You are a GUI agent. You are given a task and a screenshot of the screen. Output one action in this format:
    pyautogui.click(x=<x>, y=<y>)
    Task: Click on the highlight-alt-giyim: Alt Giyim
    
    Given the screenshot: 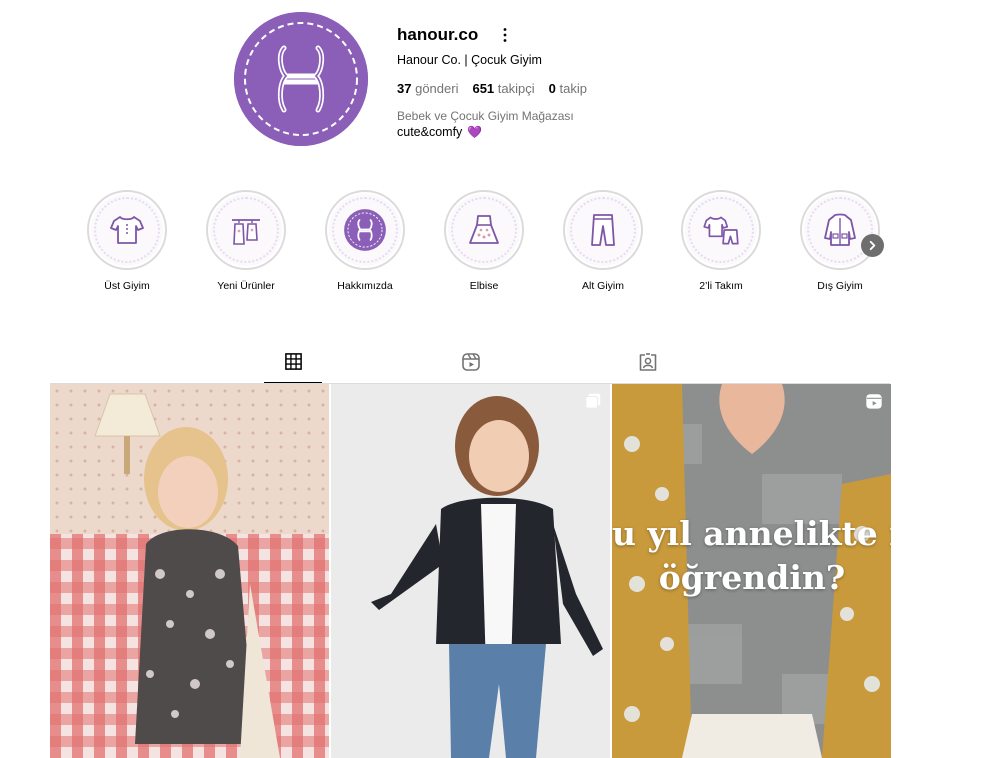 What is the action you would take?
    pyautogui.click(x=603, y=241)
    